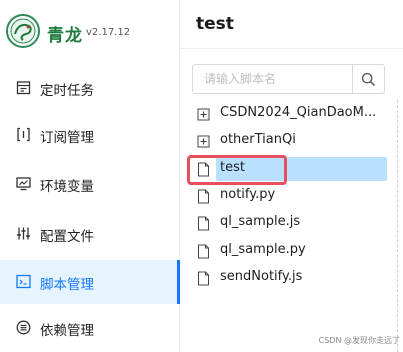 This screenshot has height=352, width=403. What do you see at coordinates (248, 194) in the screenshot?
I see `tree-item-label: notify.py` at bounding box center [248, 194].